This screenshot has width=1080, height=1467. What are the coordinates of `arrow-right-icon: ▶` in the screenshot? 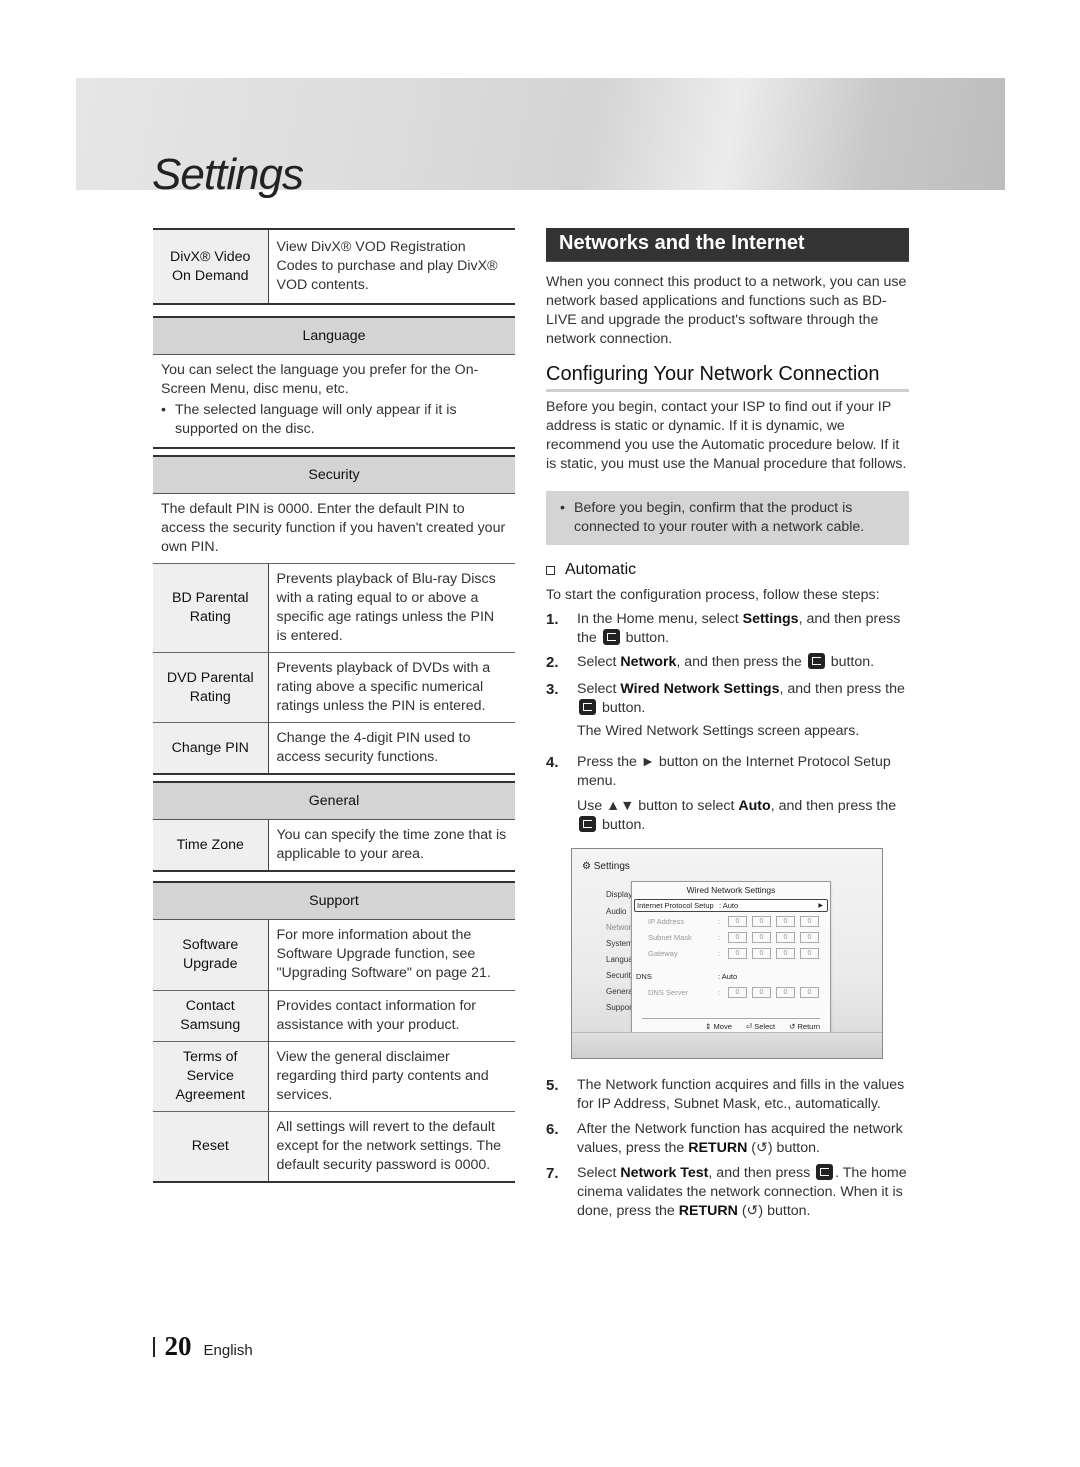 It's located at (820, 906).